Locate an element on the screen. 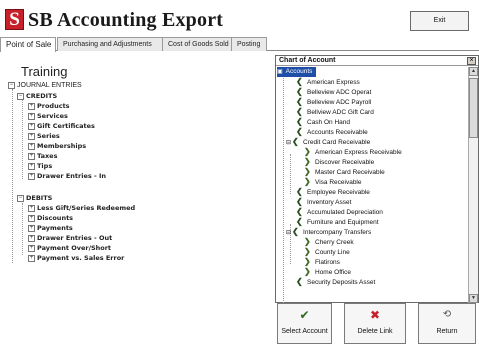 The image size is (479, 347). scroll-down-icon: ▼ is located at coordinates (473, 298).